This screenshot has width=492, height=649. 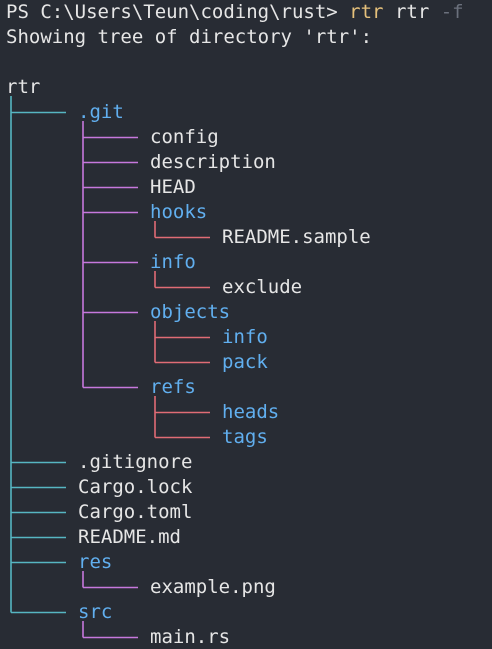 What do you see at coordinates (184, 137) in the screenshot?
I see `tree-file-entry: config` at bounding box center [184, 137].